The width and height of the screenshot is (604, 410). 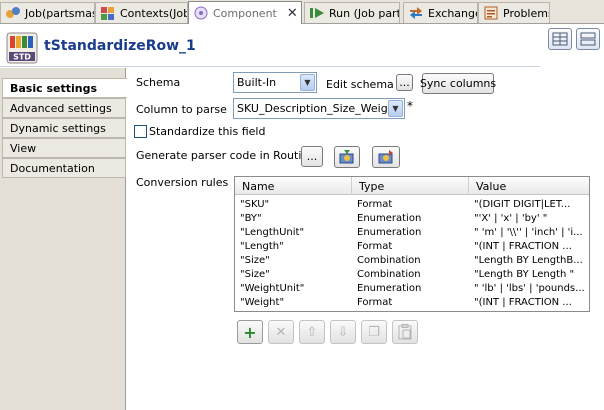 I want to click on contexts-icon, so click(x=108, y=13).